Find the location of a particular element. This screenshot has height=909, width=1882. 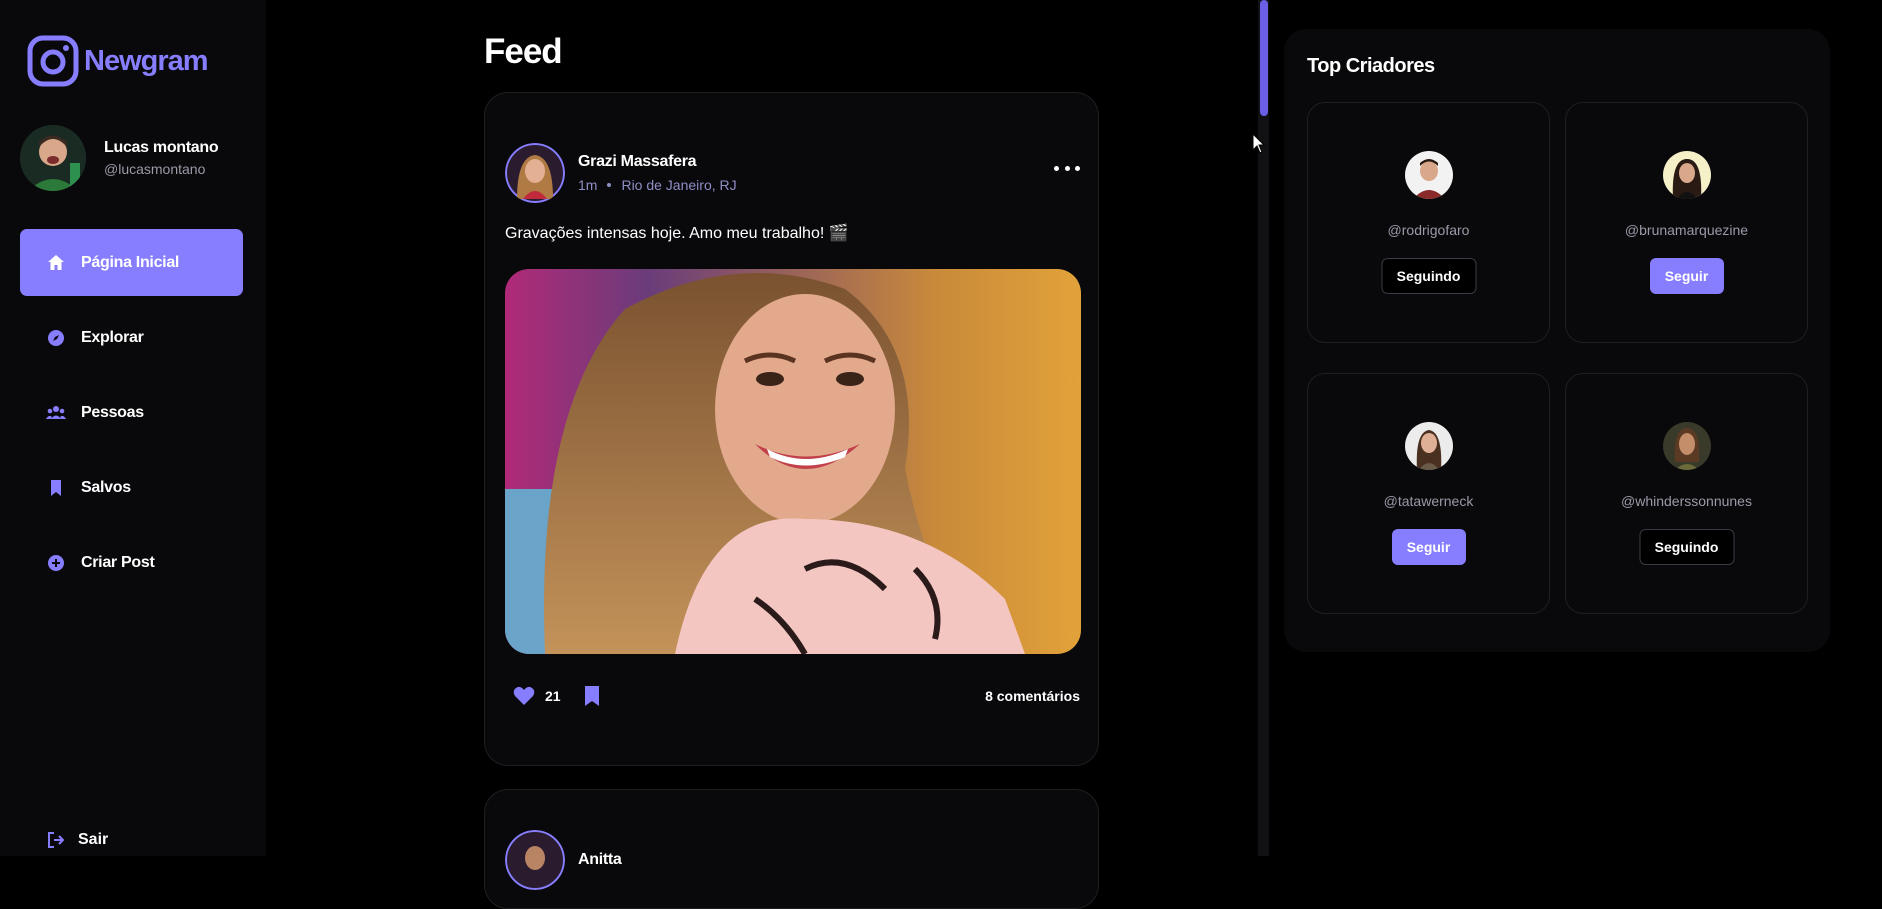

nav-item-saved: Salvos is located at coordinates (131, 487).